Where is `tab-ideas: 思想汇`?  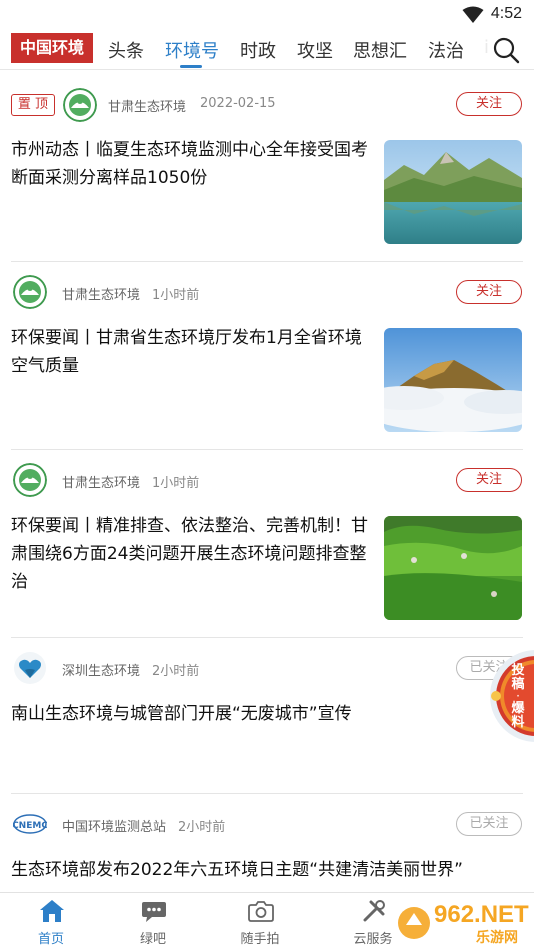 tab-ideas: 思想汇 is located at coordinates (380, 50).